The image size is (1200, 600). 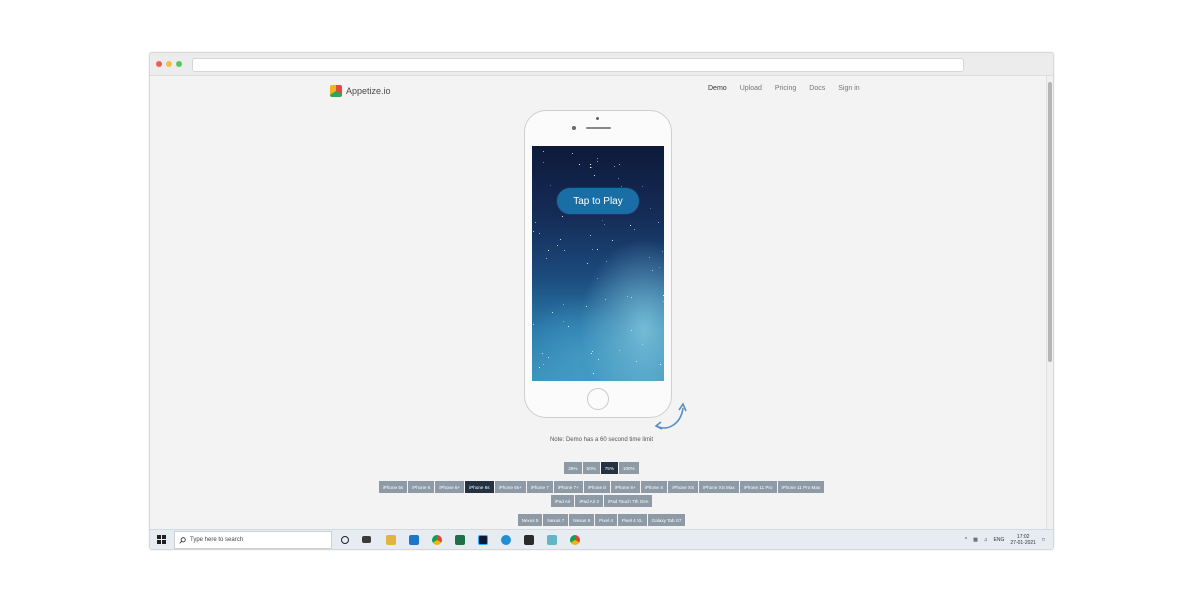 I want to click on mail-icon, so click(x=414, y=540).